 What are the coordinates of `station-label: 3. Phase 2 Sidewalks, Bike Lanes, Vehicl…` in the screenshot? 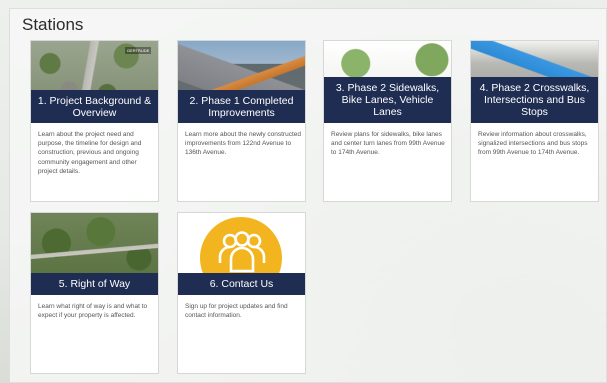 It's located at (387, 100).